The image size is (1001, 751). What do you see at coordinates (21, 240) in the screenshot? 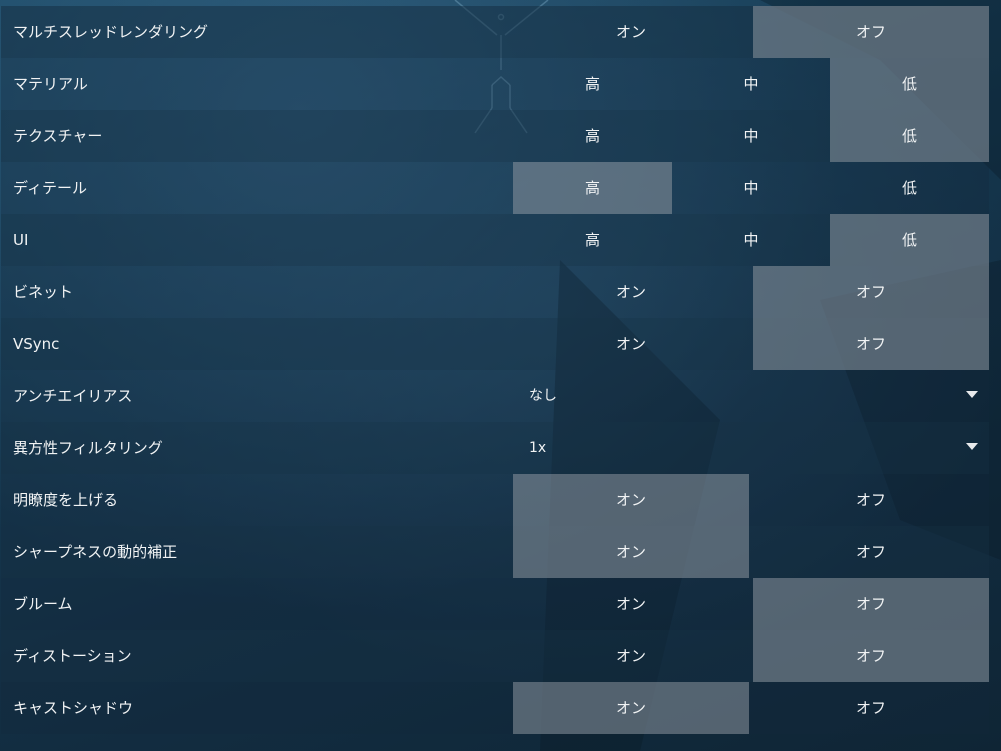
I see `setting-label: UI` at bounding box center [21, 240].